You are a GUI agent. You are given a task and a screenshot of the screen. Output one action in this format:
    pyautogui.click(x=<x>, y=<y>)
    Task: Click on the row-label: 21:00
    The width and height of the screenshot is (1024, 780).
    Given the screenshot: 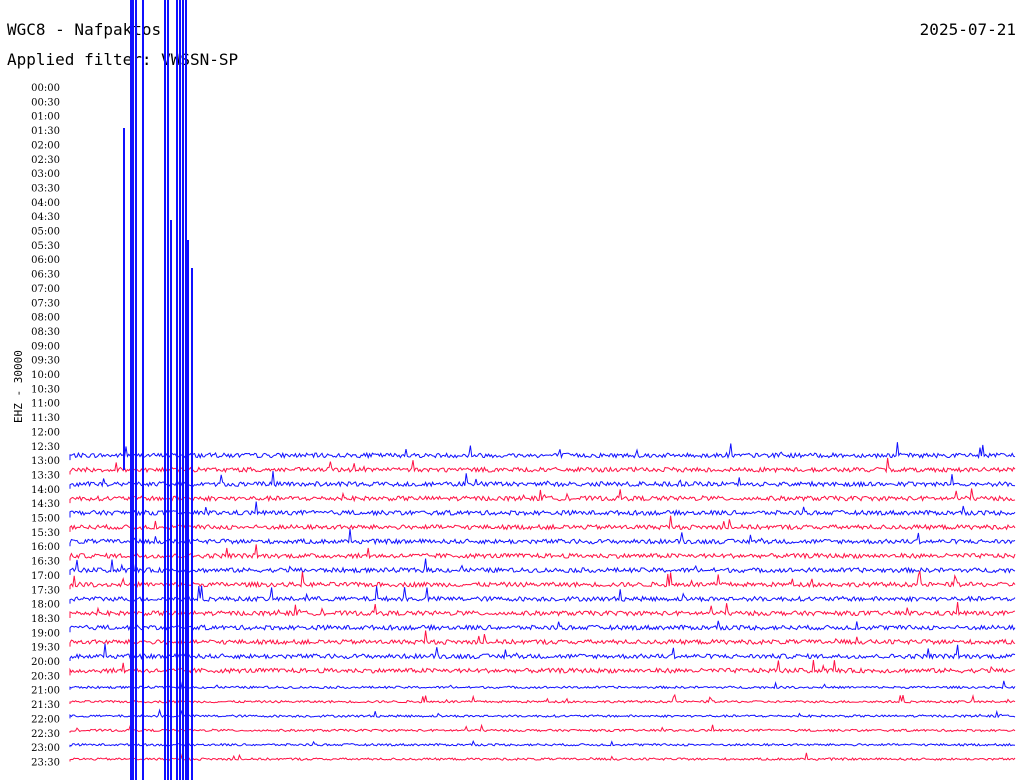 What is the action you would take?
    pyautogui.click(x=45, y=691)
    